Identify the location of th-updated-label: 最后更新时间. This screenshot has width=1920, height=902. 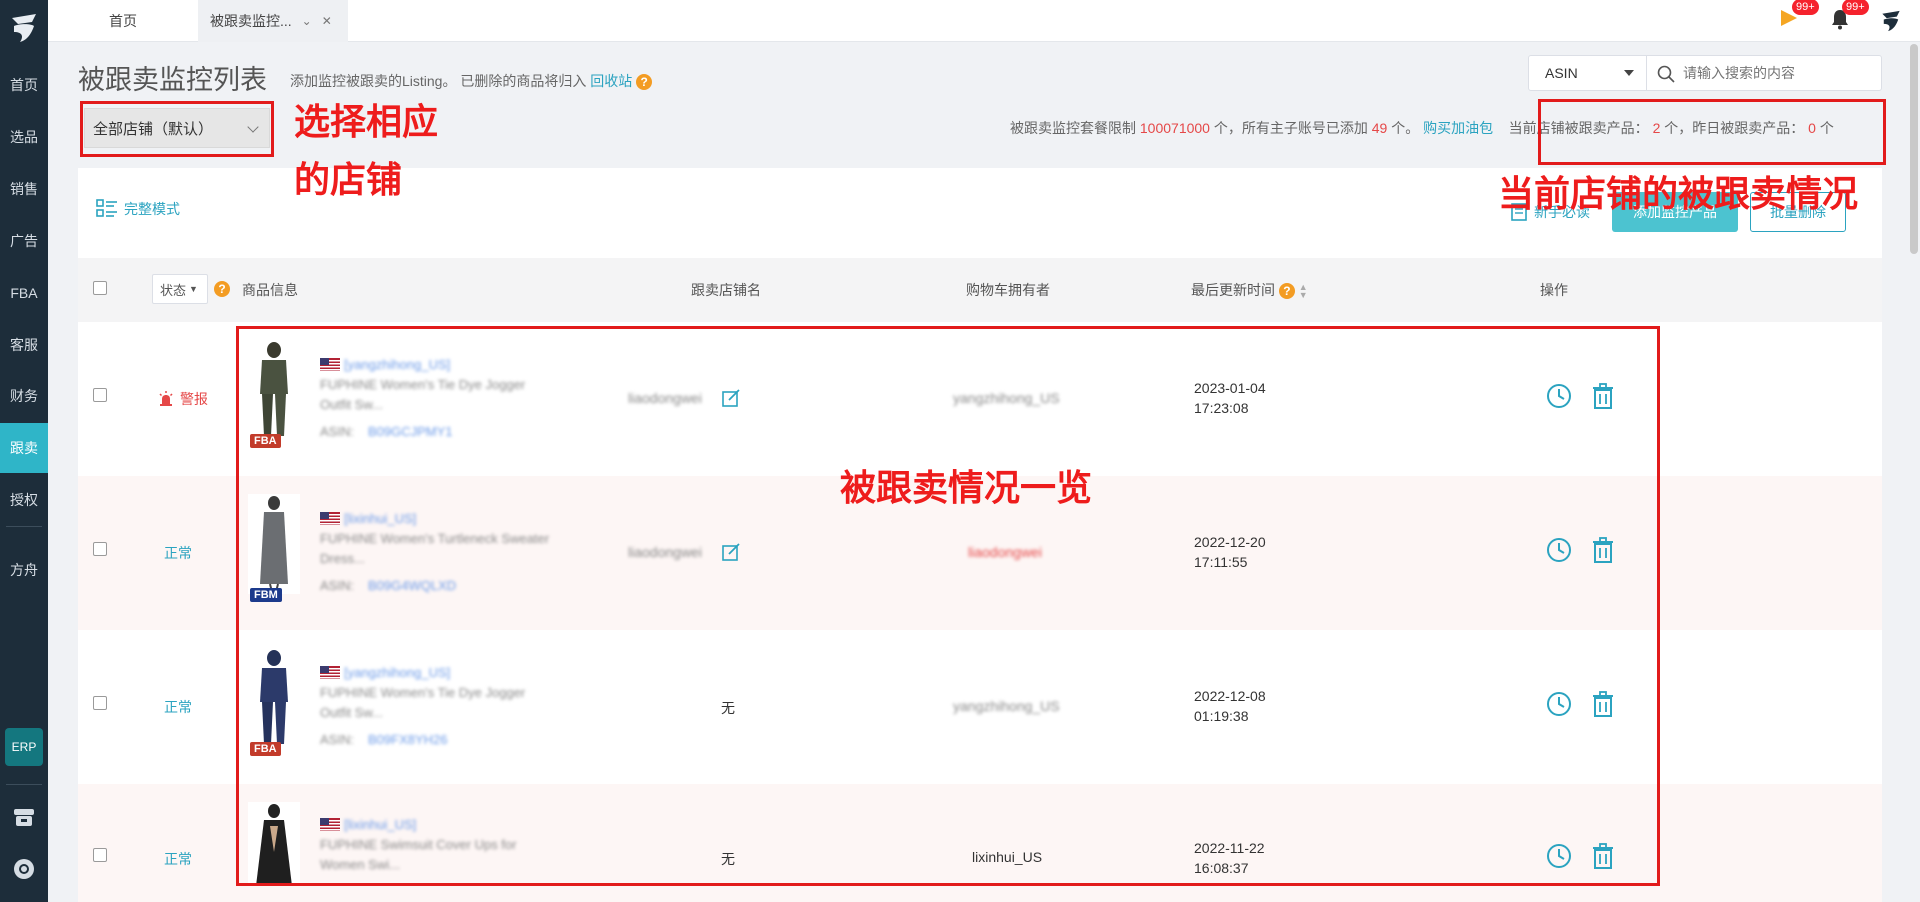
(1233, 290).